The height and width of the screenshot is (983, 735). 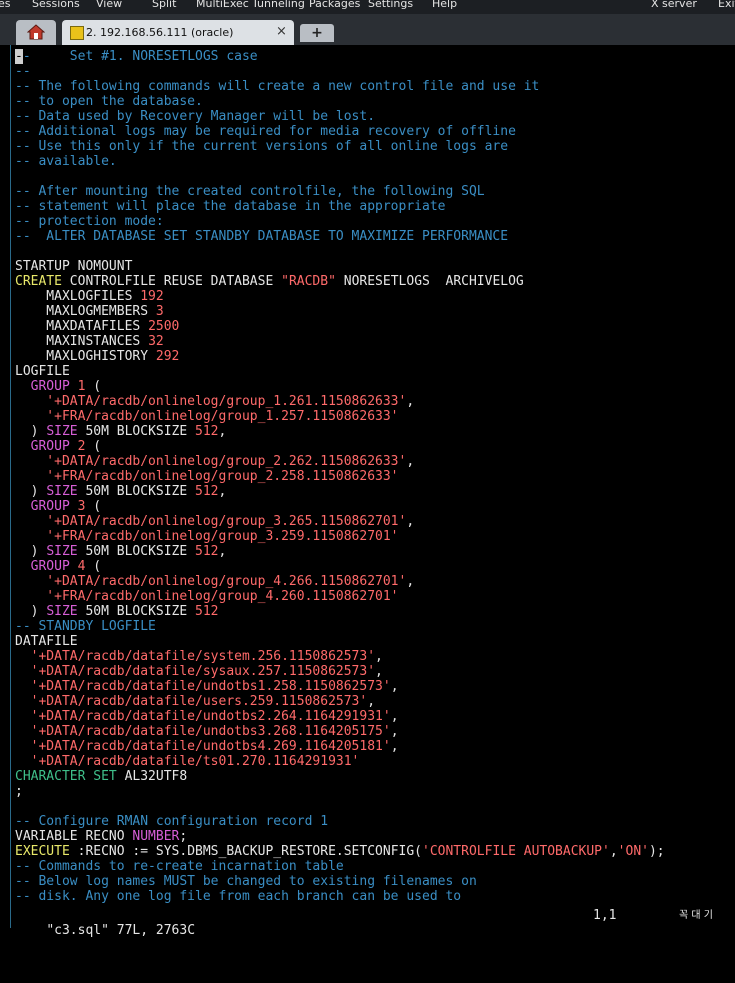 What do you see at coordinates (23, 71) in the screenshot?
I see `code-token: --` at bounding box center [23, 71].